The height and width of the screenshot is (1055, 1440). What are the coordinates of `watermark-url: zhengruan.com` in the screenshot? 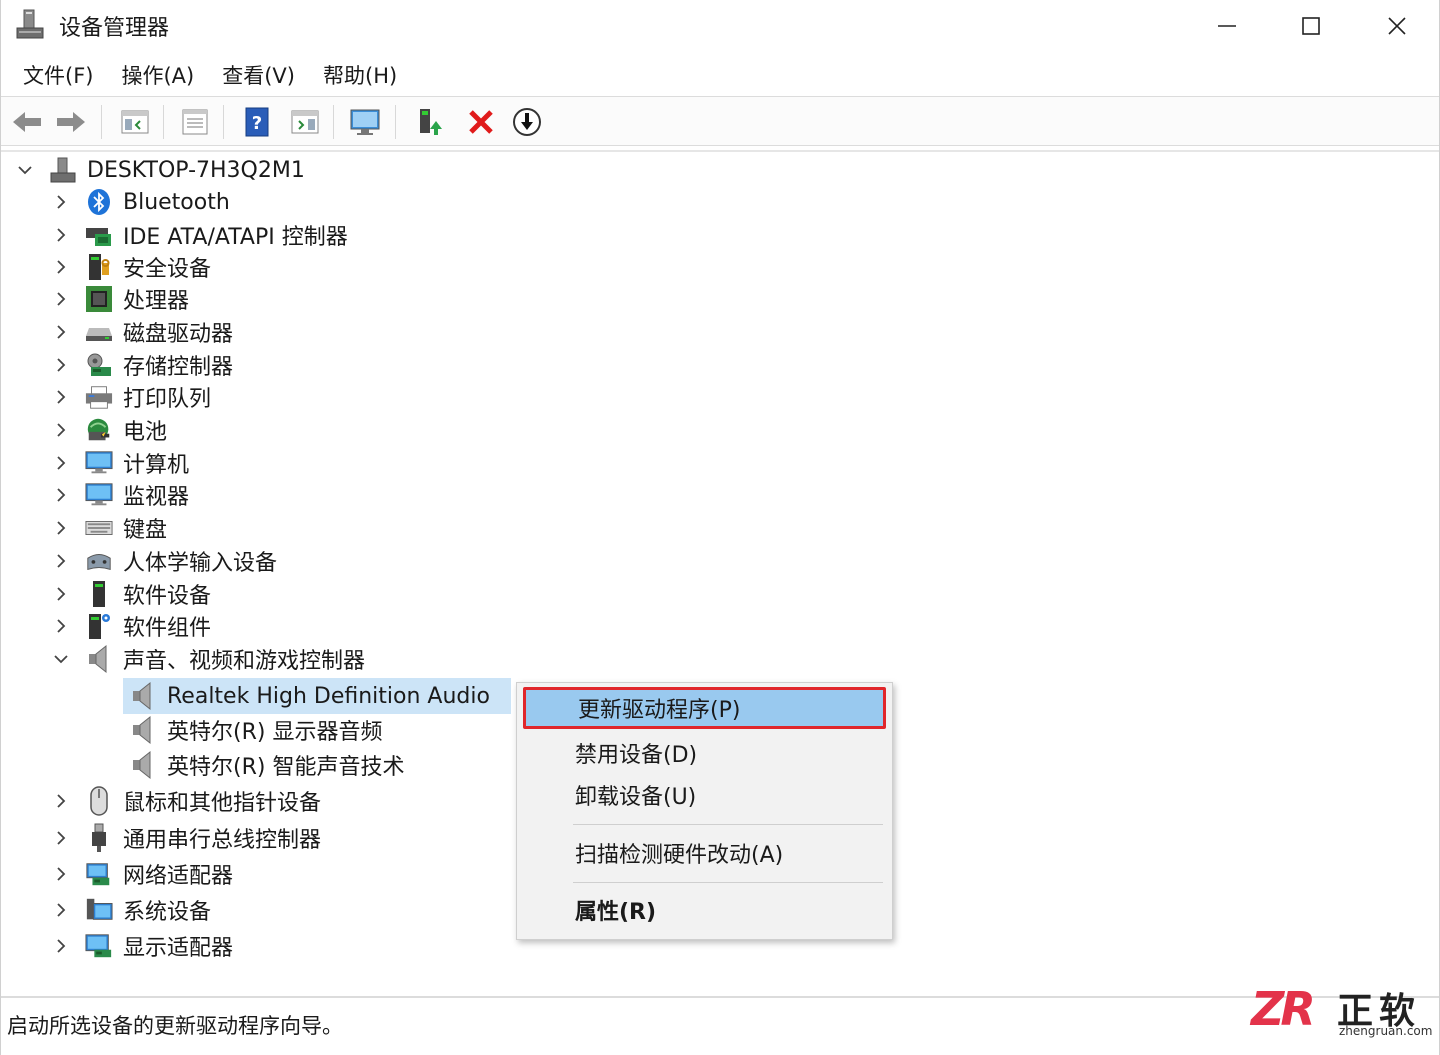 It's located at (1386, 1031).